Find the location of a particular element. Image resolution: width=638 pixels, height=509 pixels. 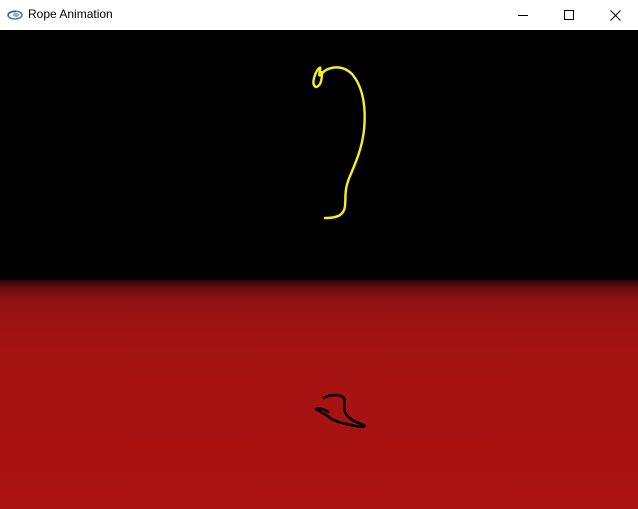

window-title: Rope Animation is located at coordinates (70, 14).